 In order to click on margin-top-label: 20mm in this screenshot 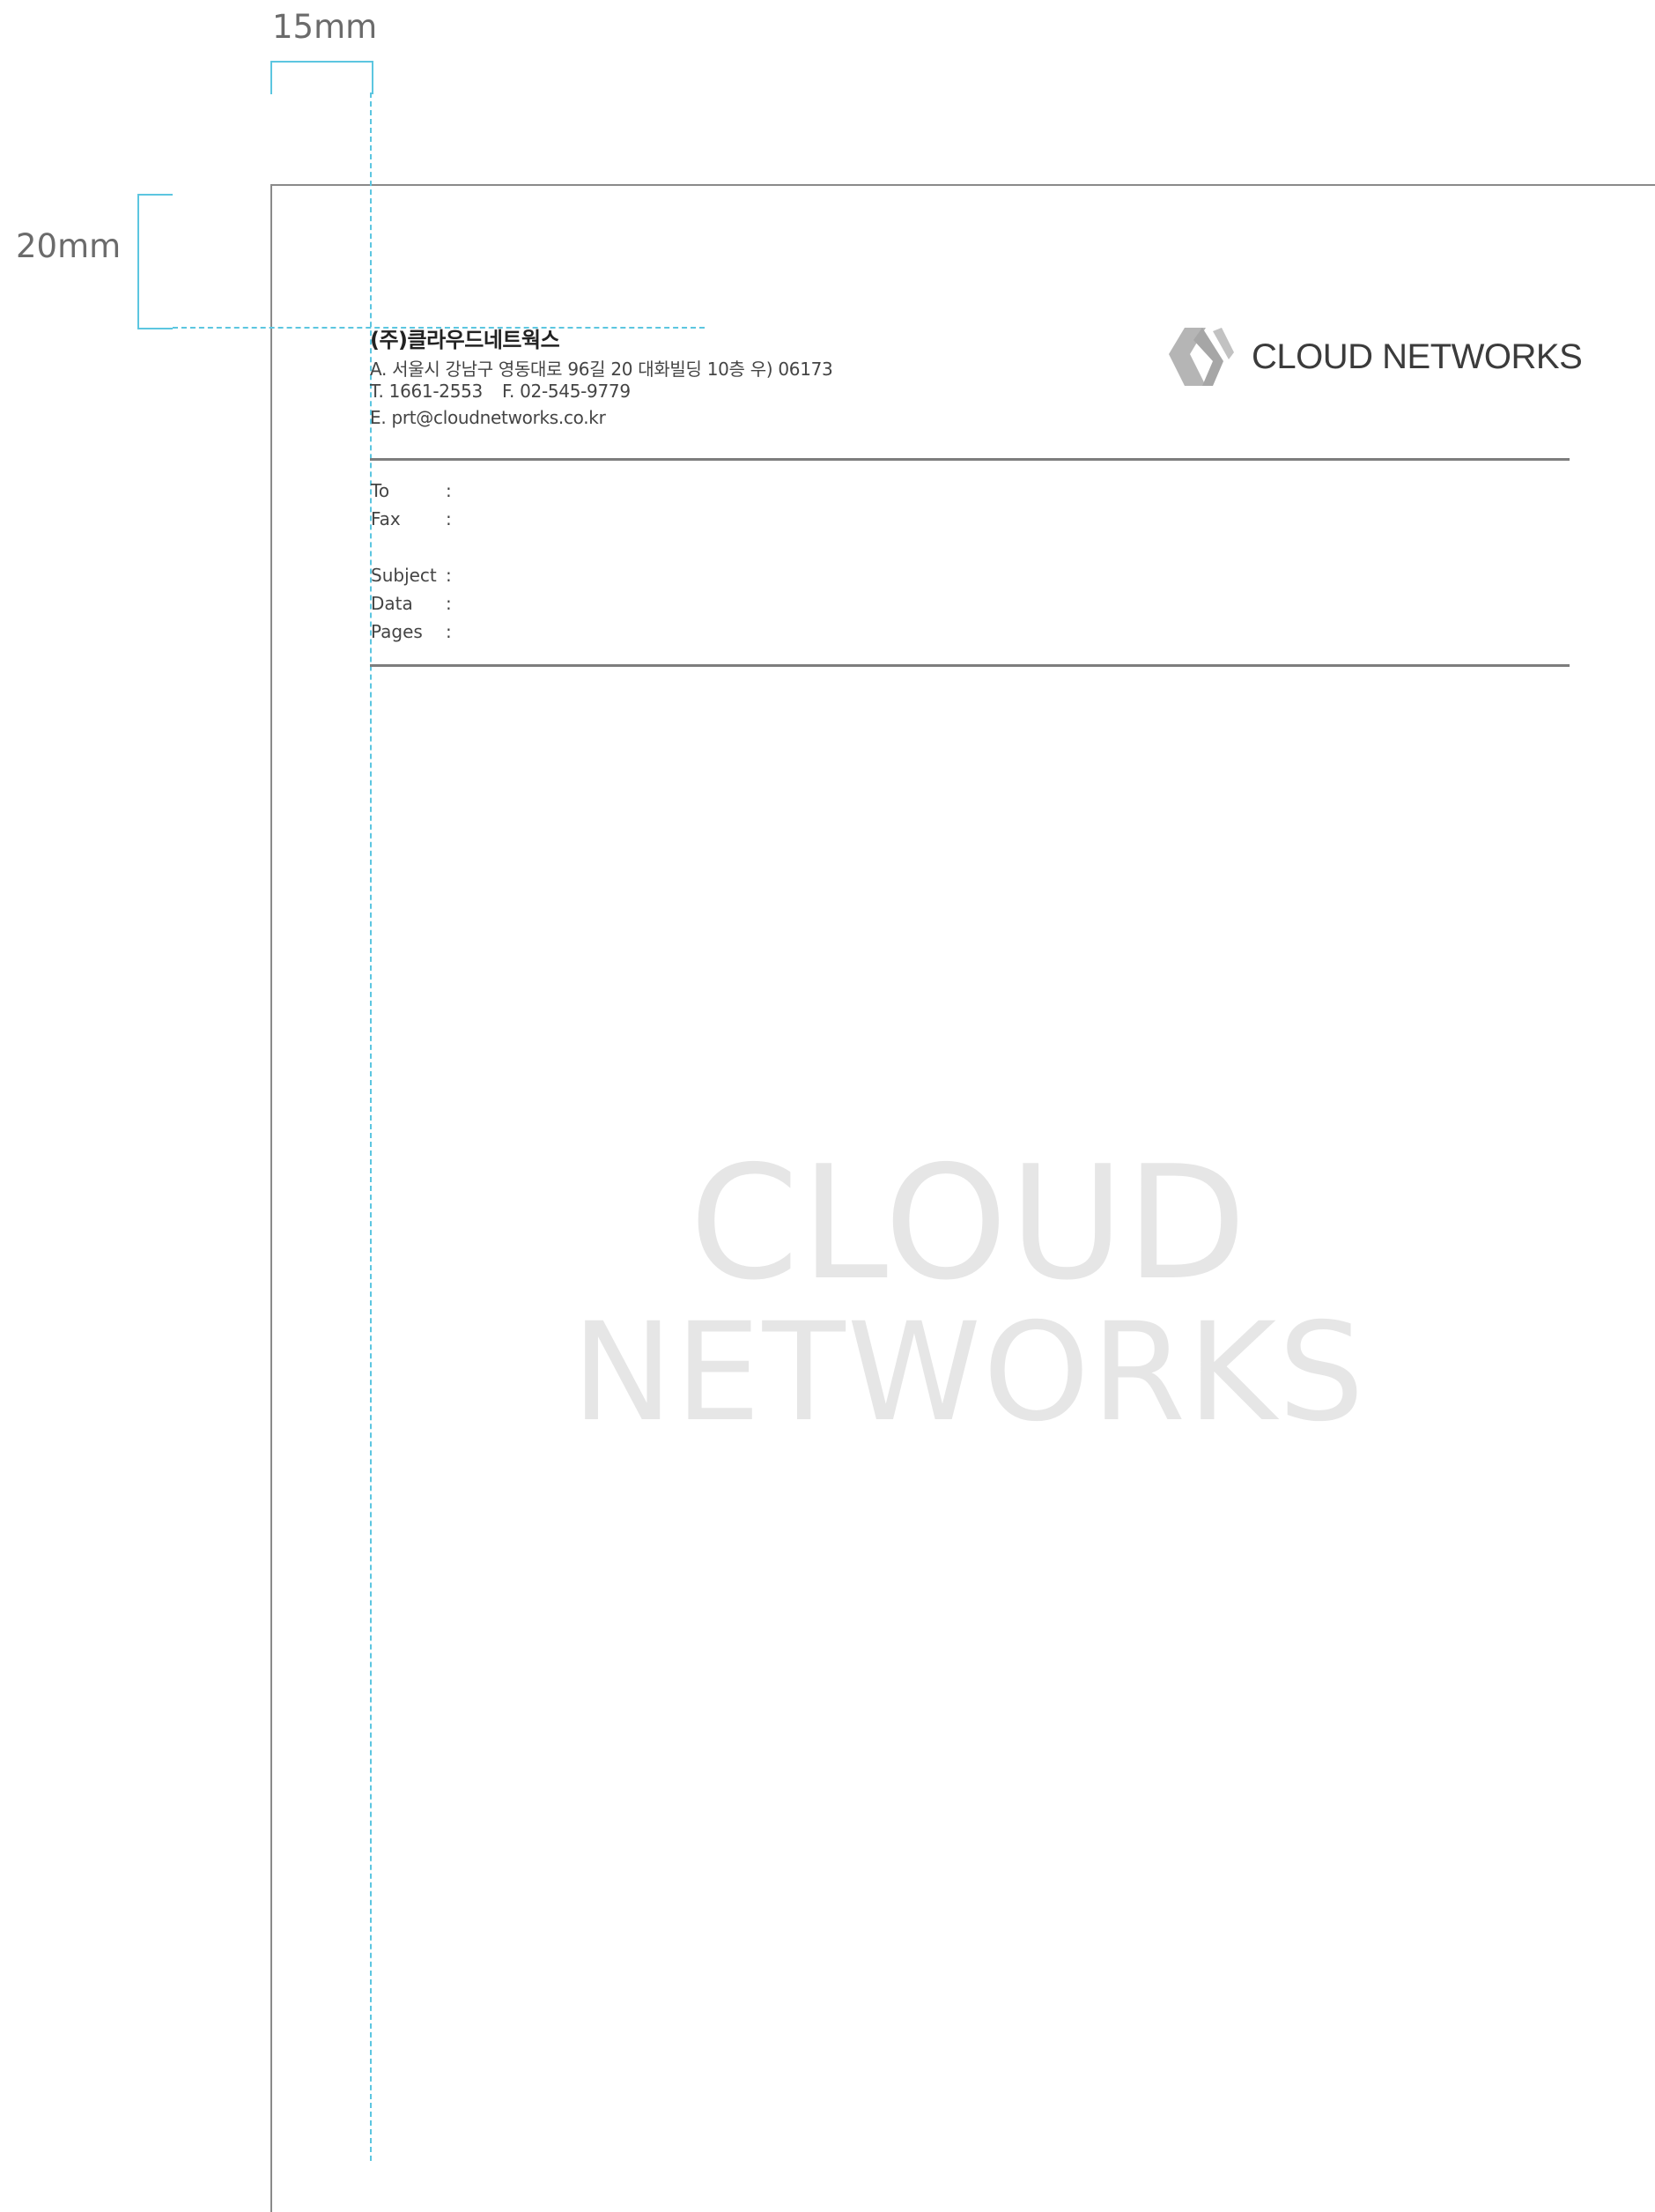, I will do `click(69, 246)`.